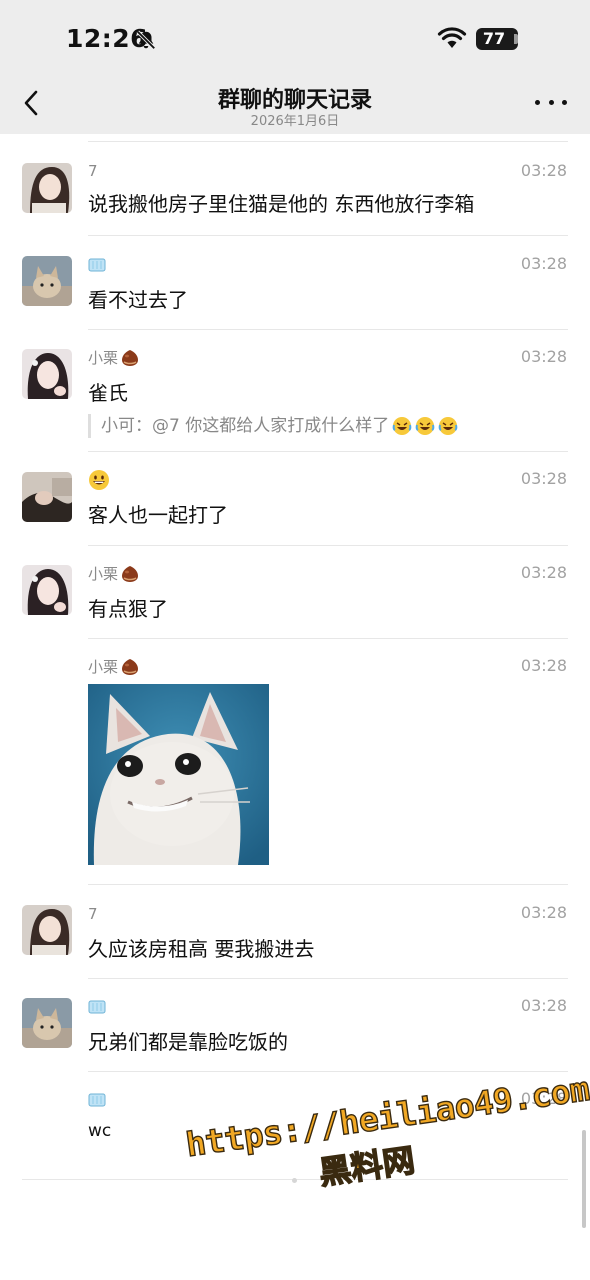 The image size is (590, 1280). I want to click on message-text: 说我搬他房子里住猫是他的 东西他放行李箱, so click(281, 204).